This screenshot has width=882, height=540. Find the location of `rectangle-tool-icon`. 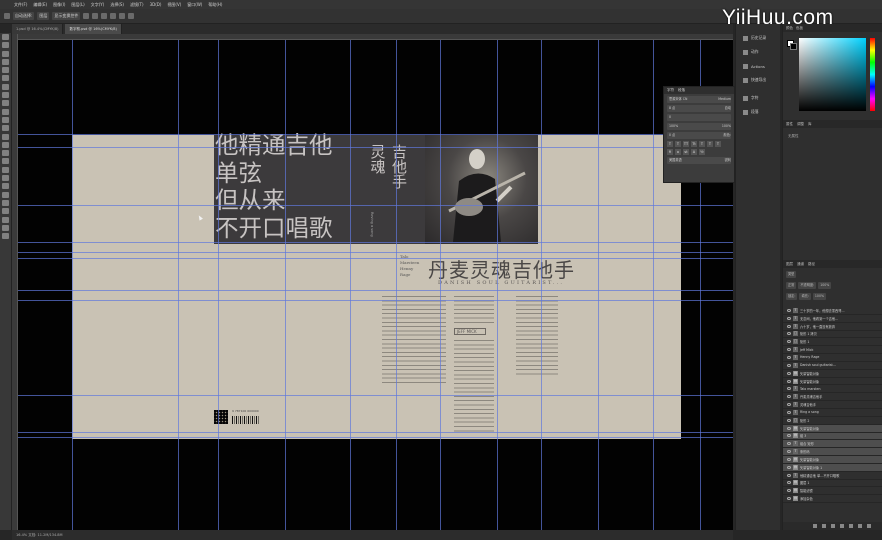

rectangle-tool-icon is located at coordinates (5, 186).